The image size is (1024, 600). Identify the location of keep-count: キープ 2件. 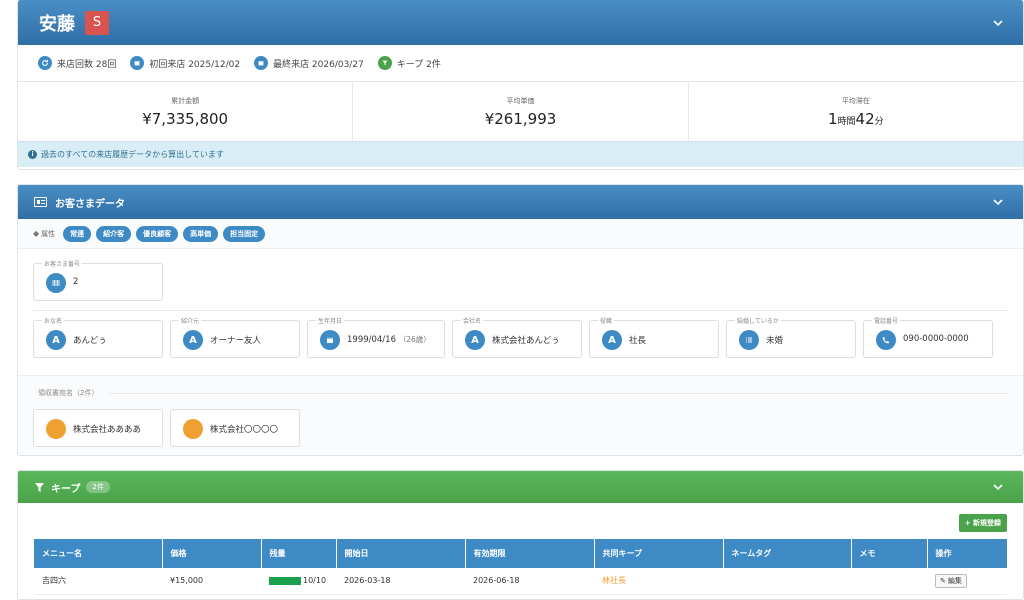
(409, 63).